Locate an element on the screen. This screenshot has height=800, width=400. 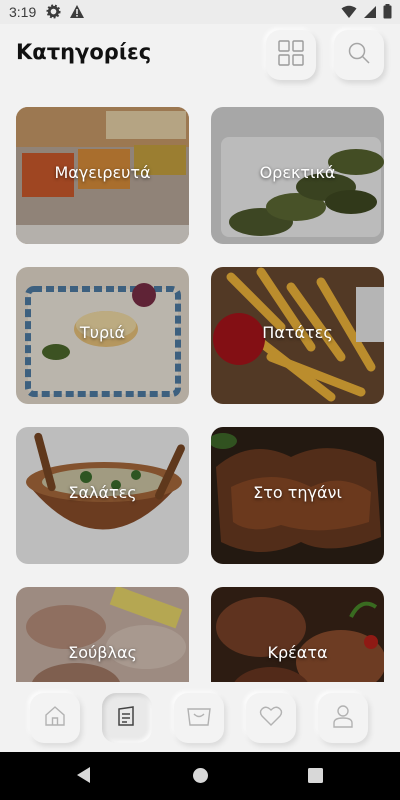
warning-icon is located at coordinates (77, 13).